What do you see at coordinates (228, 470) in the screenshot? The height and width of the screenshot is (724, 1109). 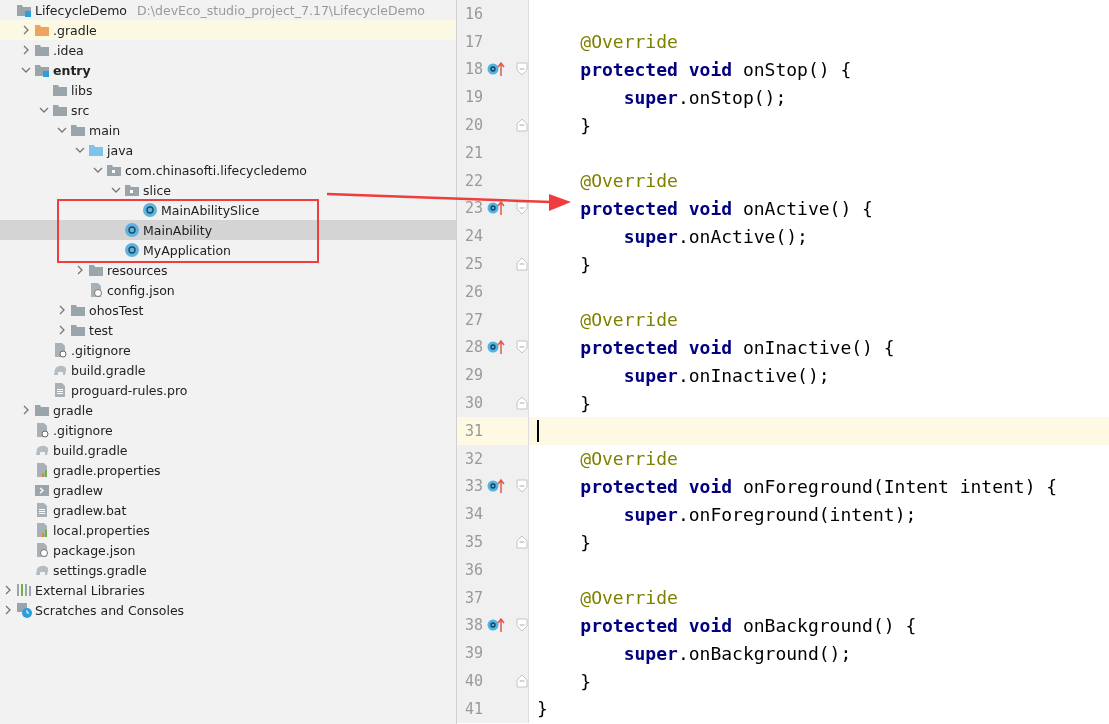 I see `tree-item: gradle.properties` at bounding box center [228, 470].